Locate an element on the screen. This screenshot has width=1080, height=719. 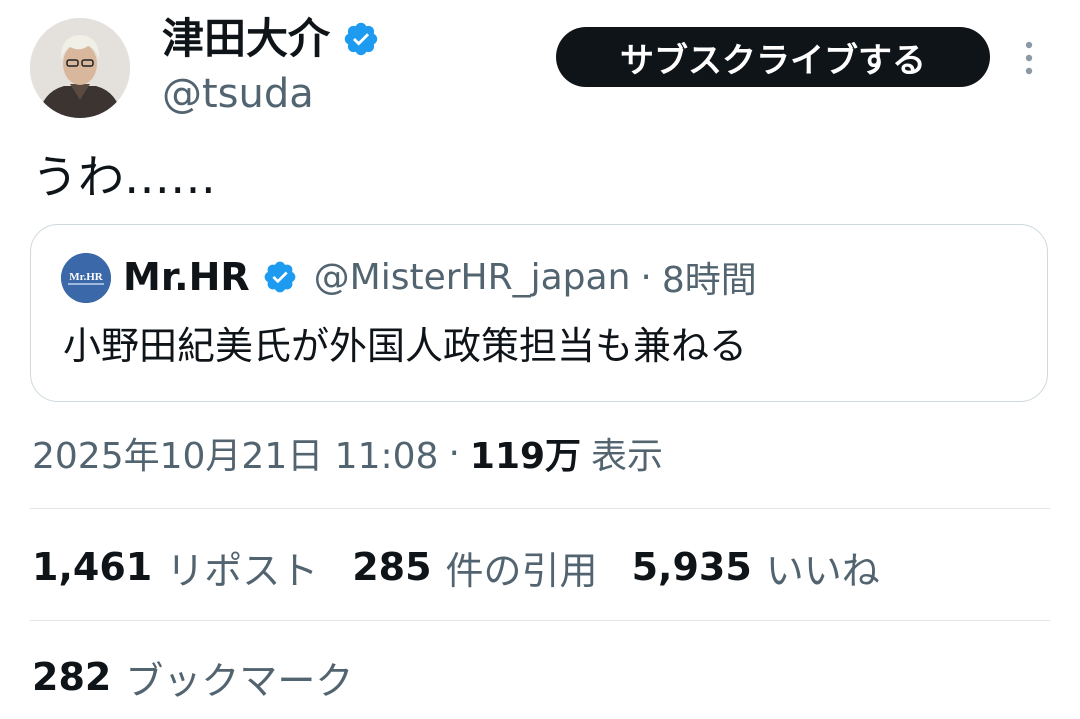
quote-author-name: Mr.HR is located at coordinates (186, 277).